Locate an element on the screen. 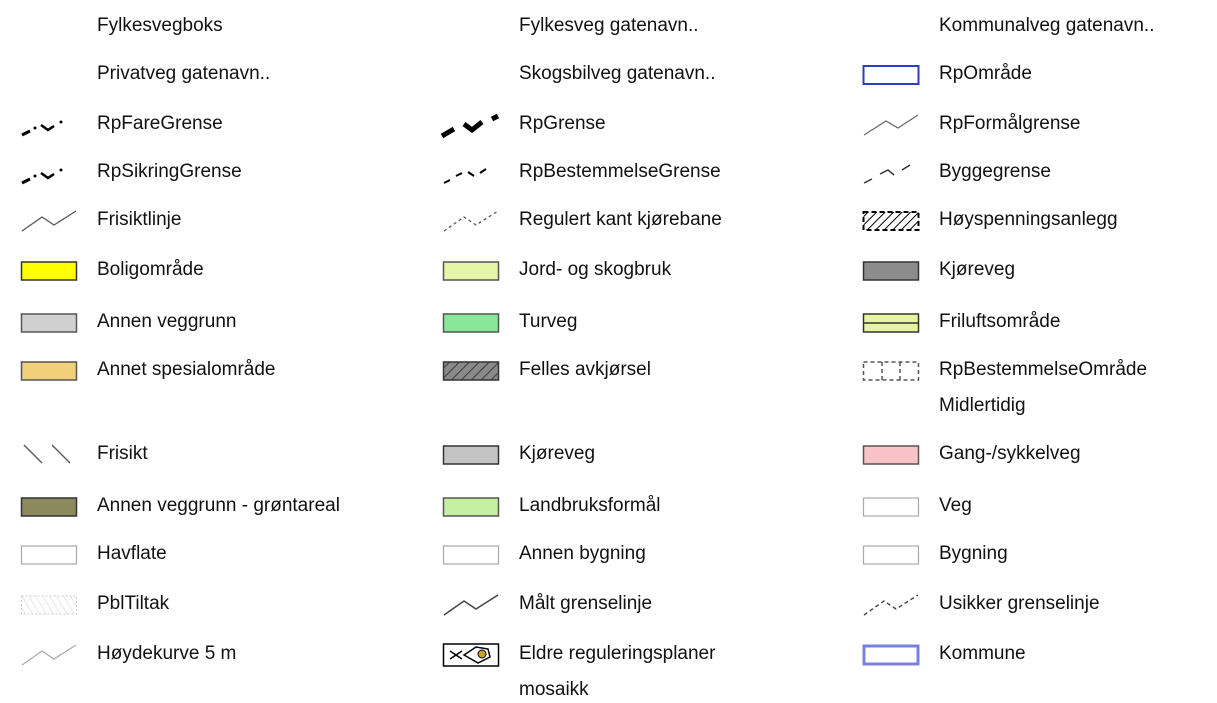  legend-label-line2: mosaikk is located at coordinates (554, 689).